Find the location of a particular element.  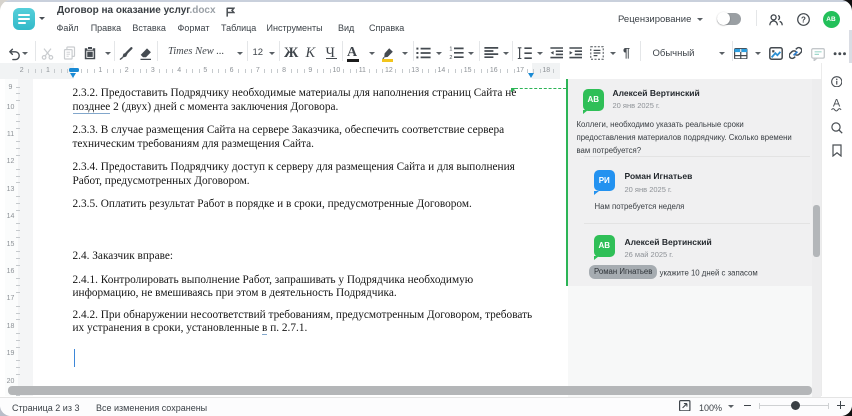

svg-text: А is located at coordinates (836, 103).